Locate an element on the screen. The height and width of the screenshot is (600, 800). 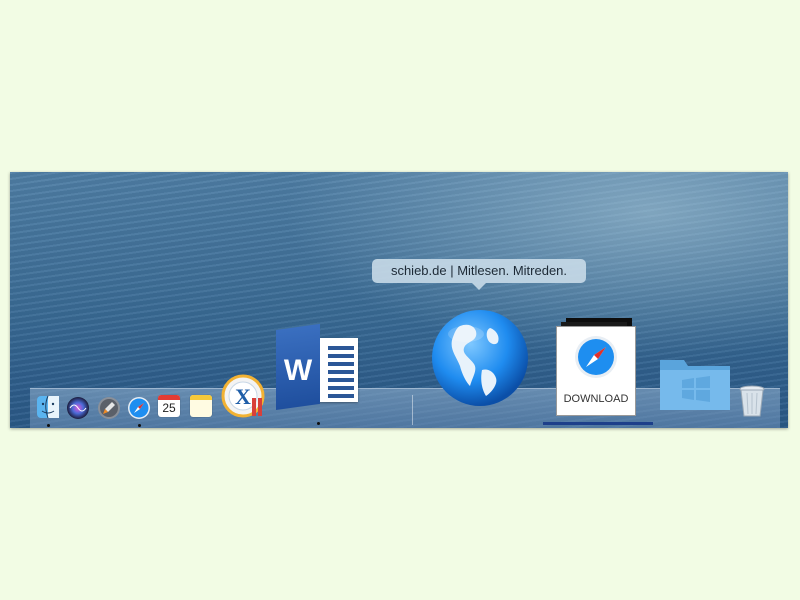
x-app-icon: X is located at coordinates (244, 397).